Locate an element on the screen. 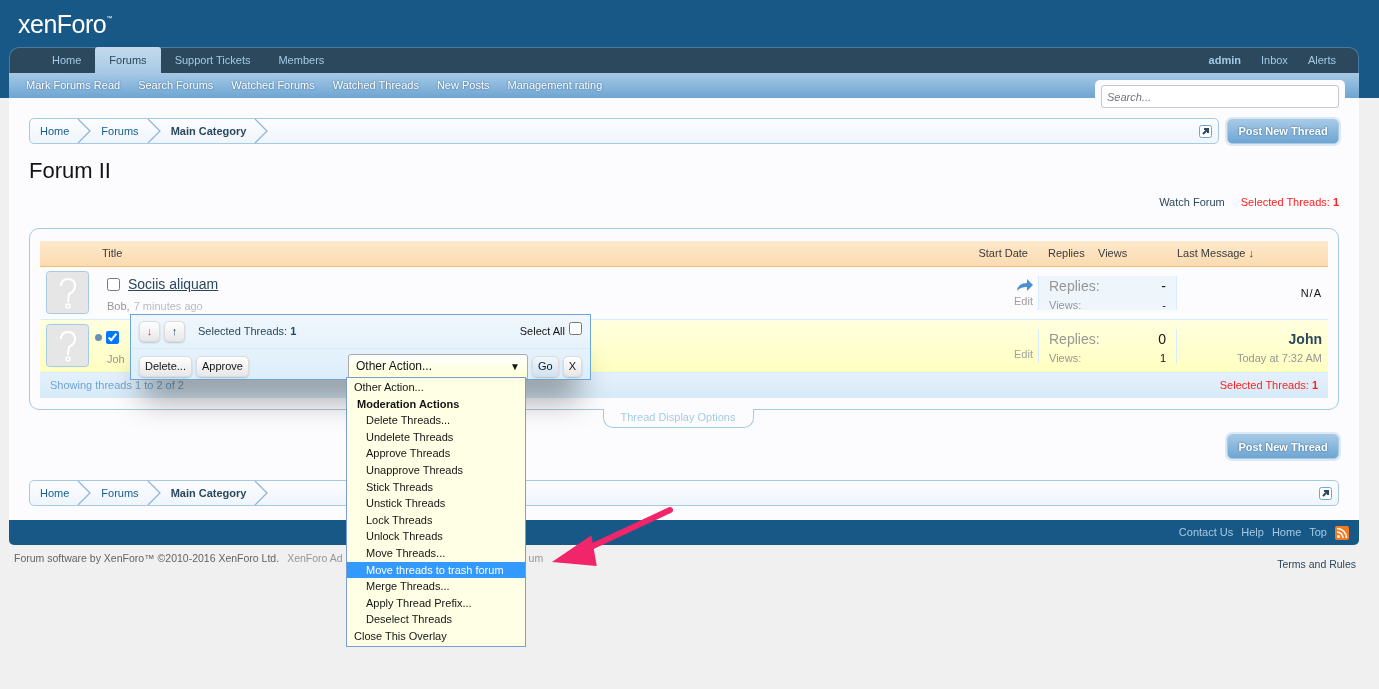  column-header: Start Date is located at coordinates (1008, 253).